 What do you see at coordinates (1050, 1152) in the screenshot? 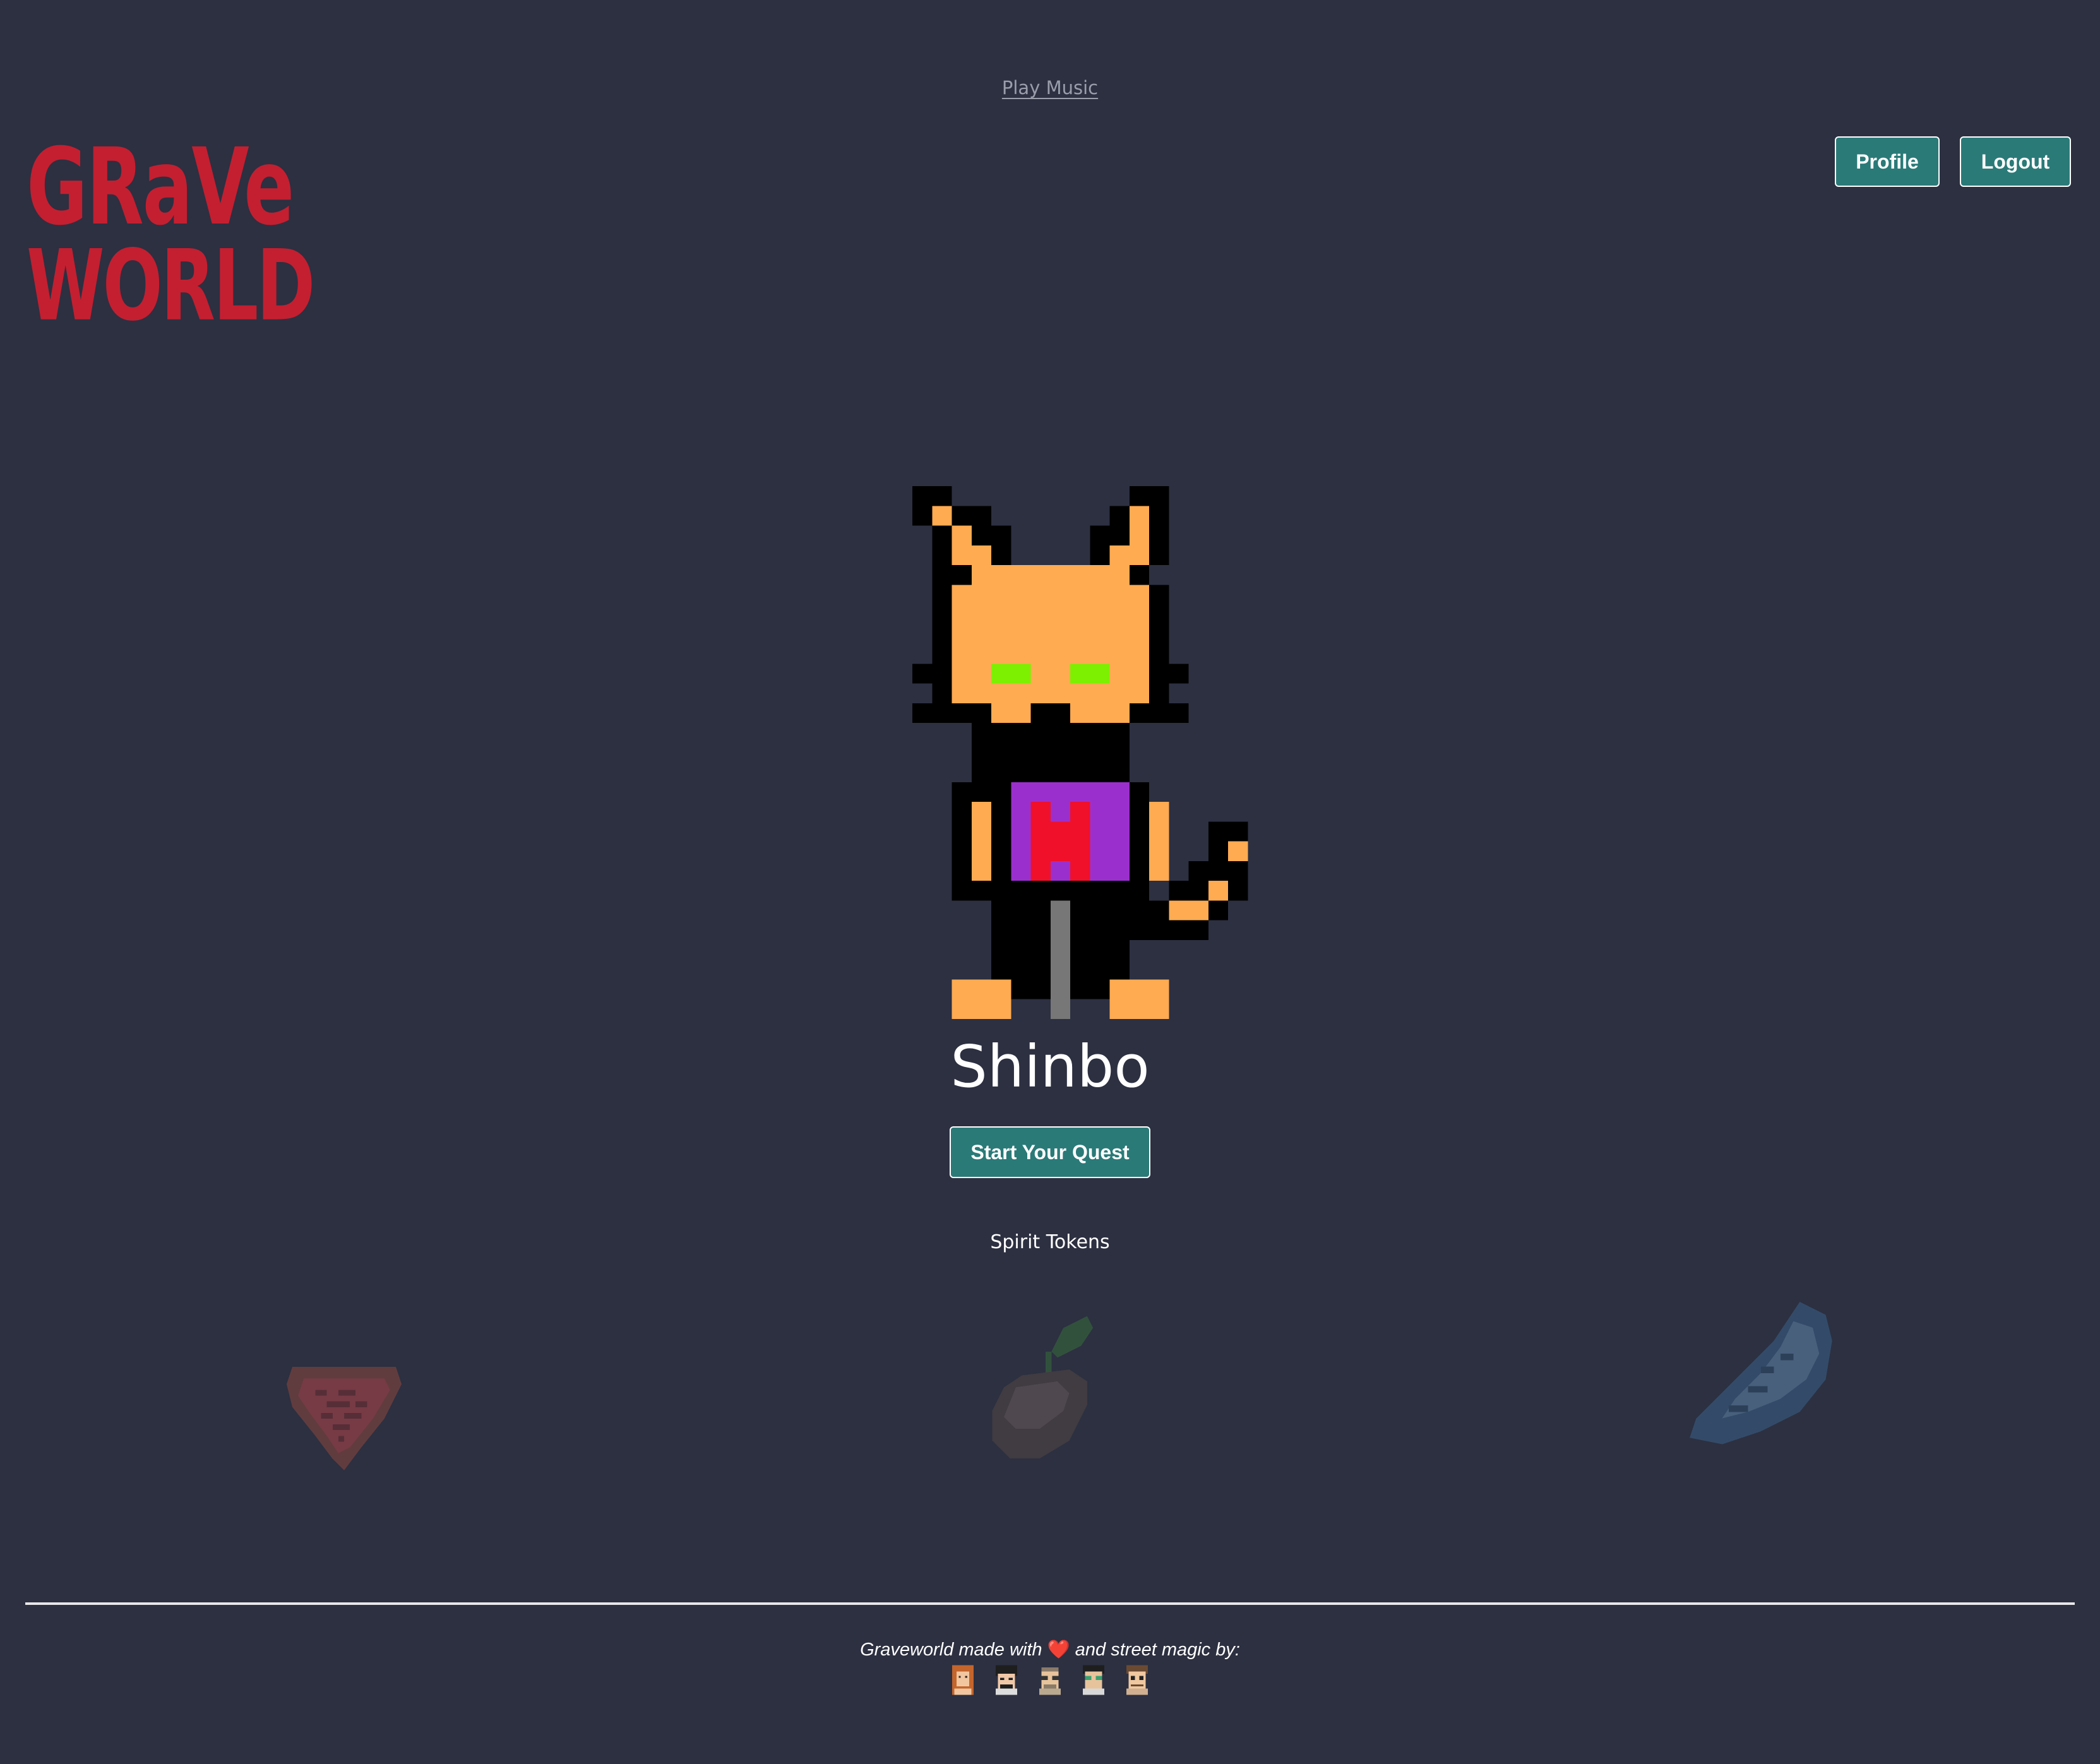
I see `start-quest-button: Start Your Quest` at bounding box center [1050, 1152].